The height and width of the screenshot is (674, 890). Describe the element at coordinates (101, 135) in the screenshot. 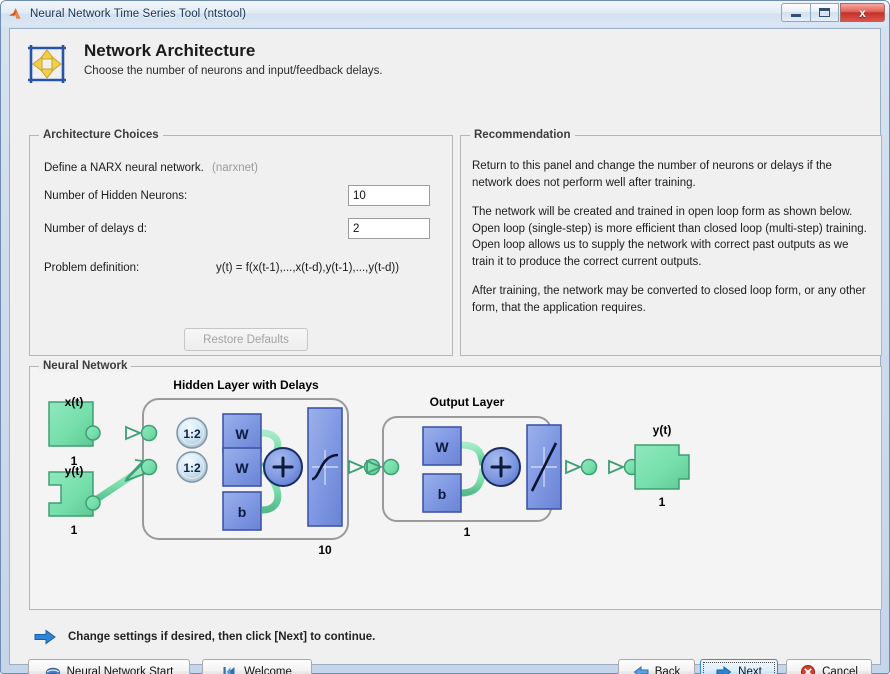

I see `architecture-choices-legend: Architecture Choices` at that location.